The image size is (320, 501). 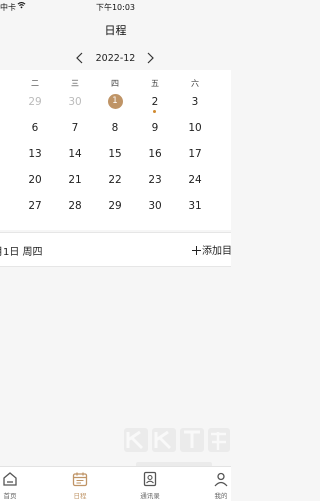 I want to click on calendar-day: 2, so click(x=155, y=102).